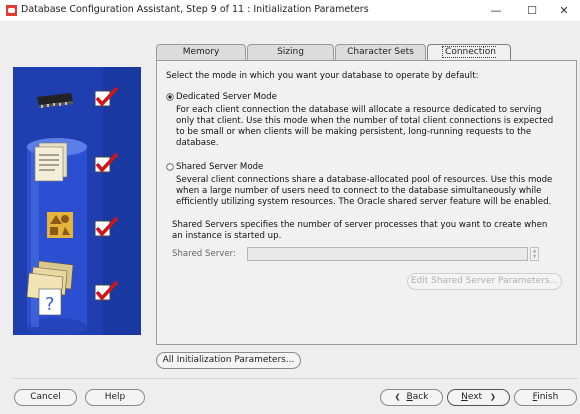 The image size is (580, 414). What do you see at coordinates (475, 397) in the screenshot?
I see `next-label: ext` at bounding box center [475, 397].